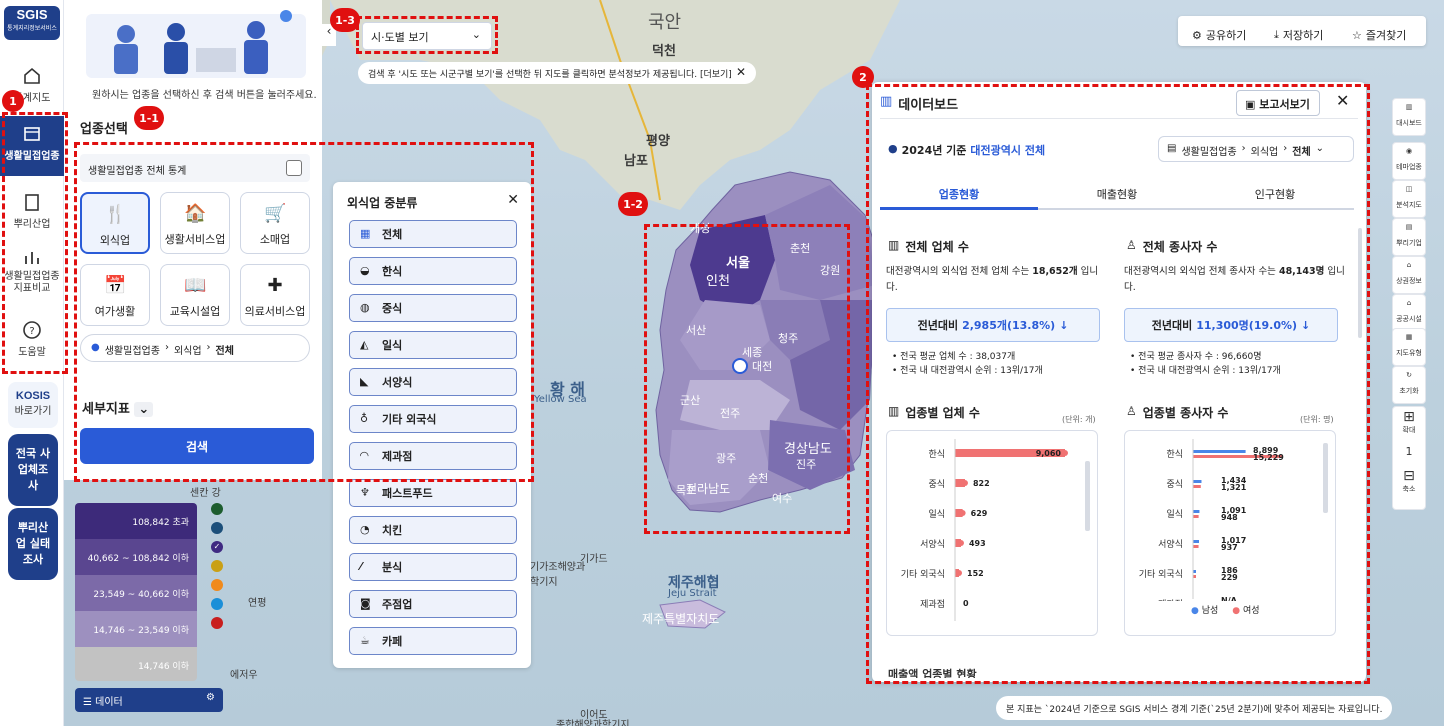 This screenshot has width=1444, height=726. I want to click on tool-label: 테마업종, so click(1409, 167).